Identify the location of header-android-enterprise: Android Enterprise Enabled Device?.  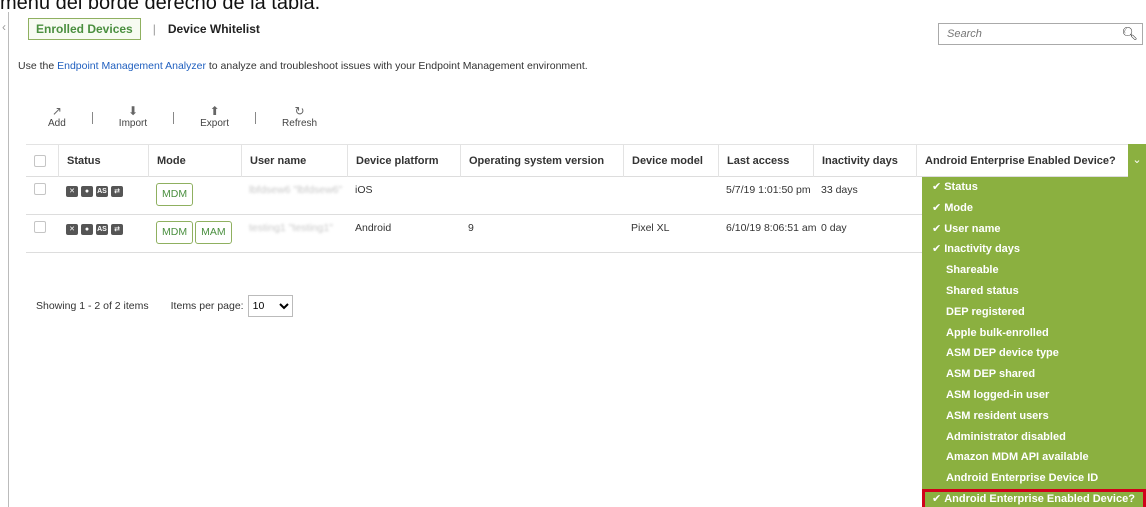
(1024, 160).